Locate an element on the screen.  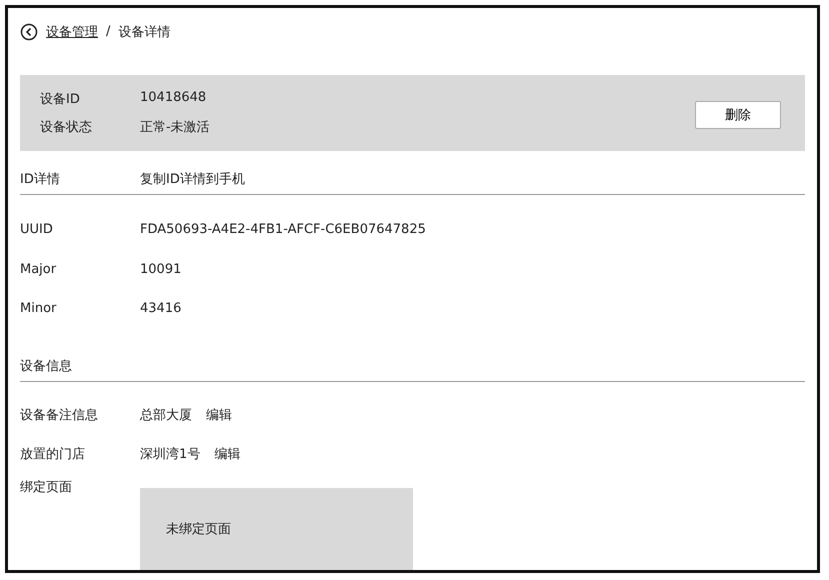
back-icon is located at coordinates (29, 31).